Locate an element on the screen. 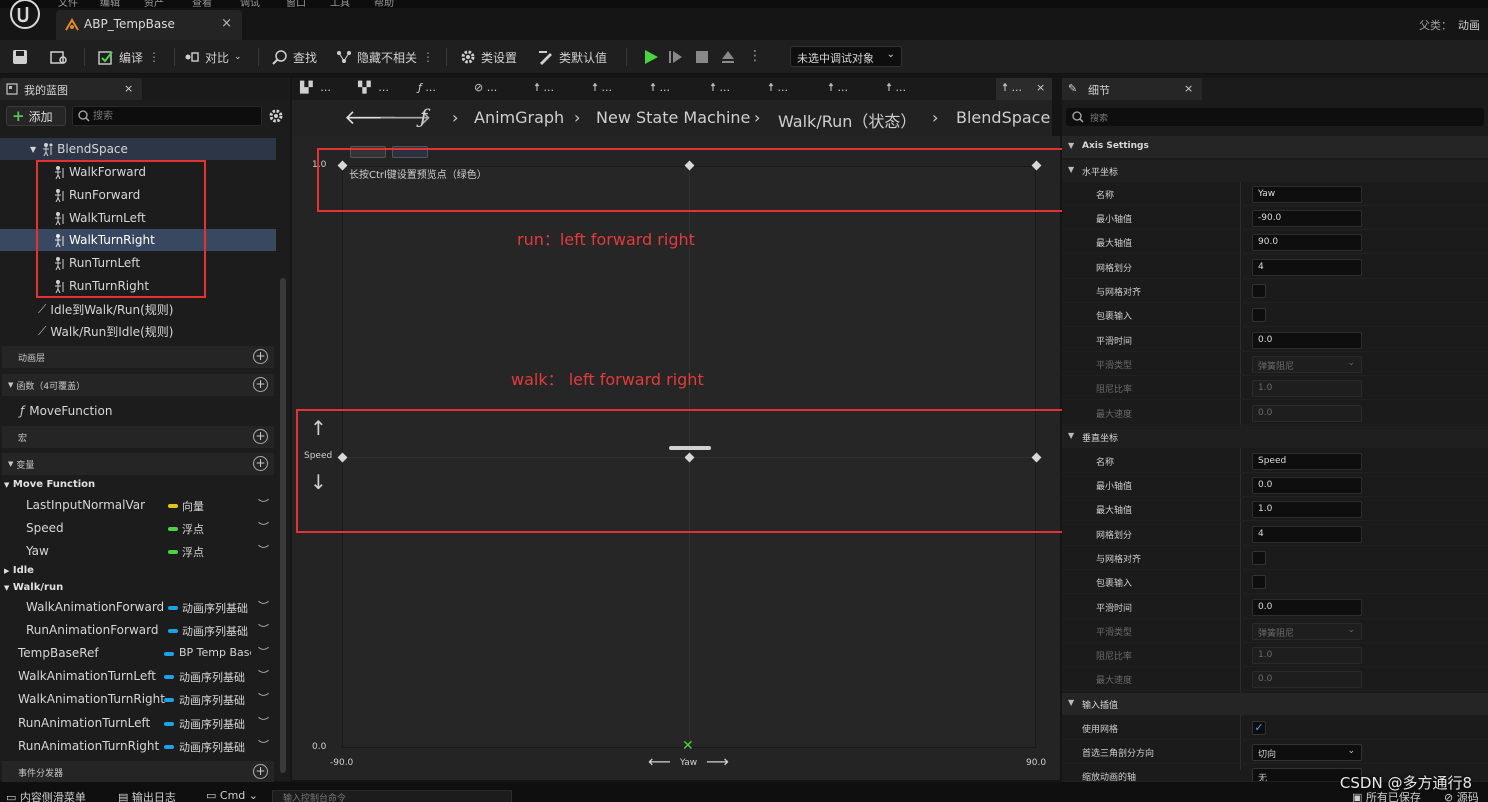 This screenshot has width=1488, height=802. variable-row: WalkAnimationForward 动画序列基础 ︶ is located at coordinates (137, 607).